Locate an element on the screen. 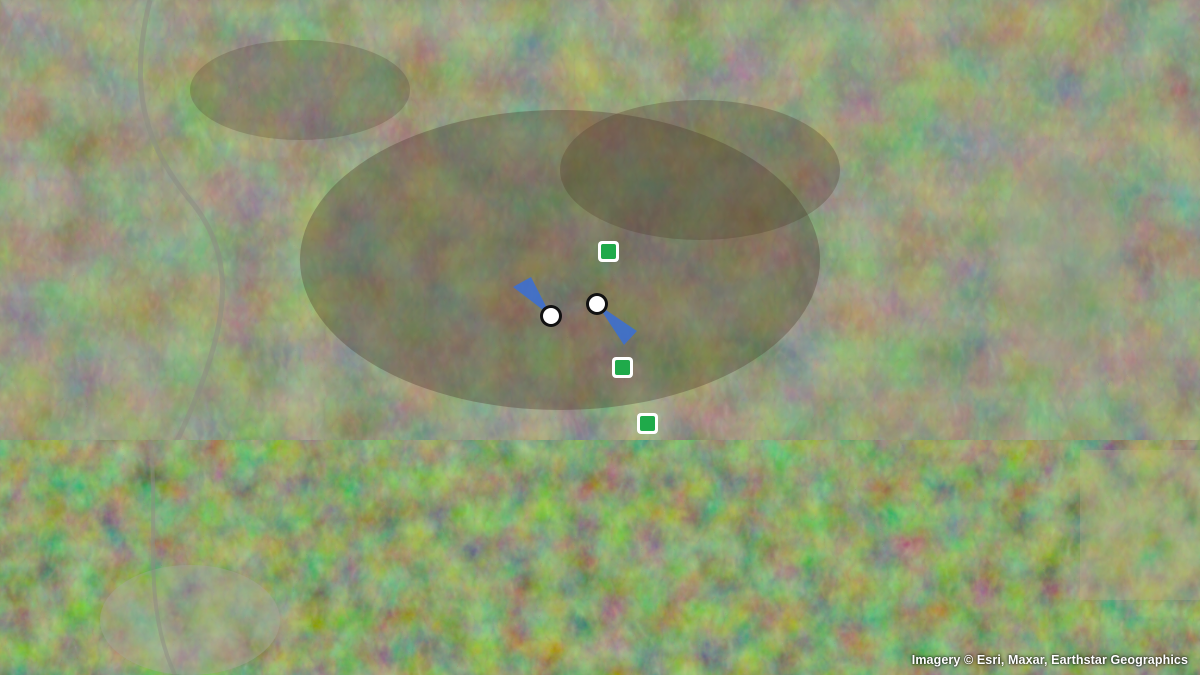 The image size is (1200, 675). station-marker-middle is located at coordinates (622, 367).